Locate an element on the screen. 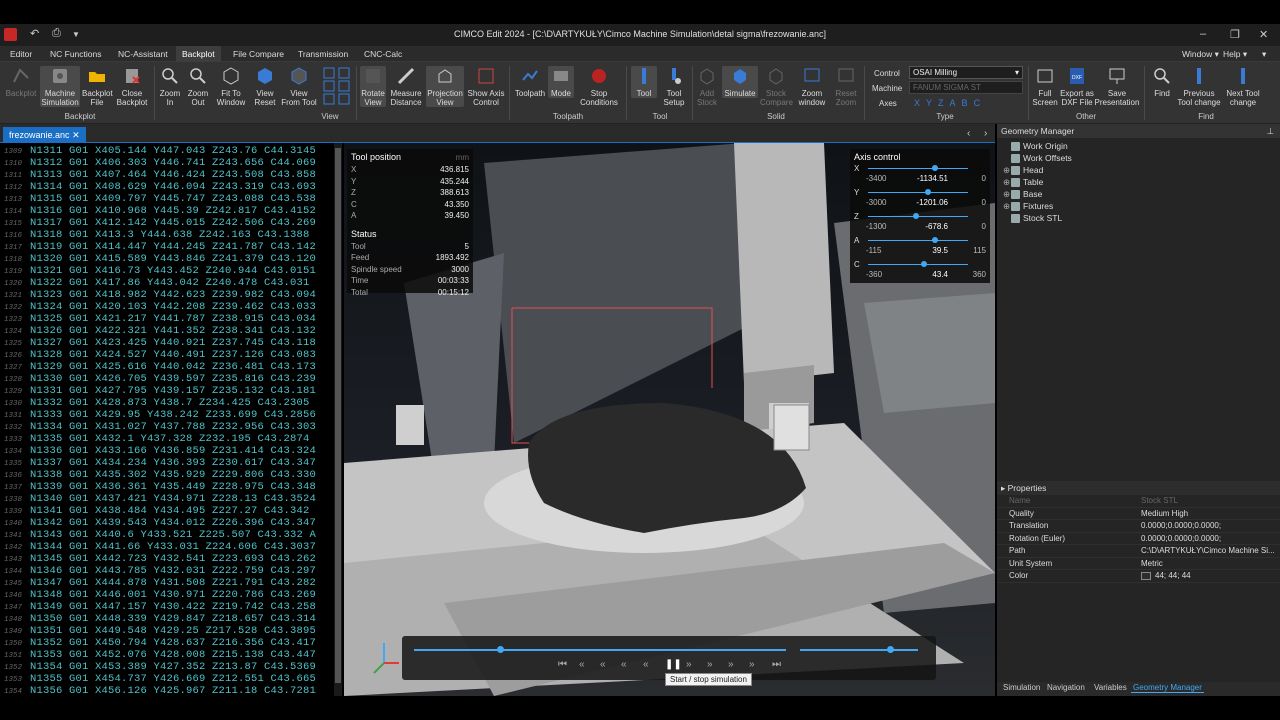 The height and width of the screenshot is (720, 1280). view-reset-button: View Reset is located at coordinates (265, 86).